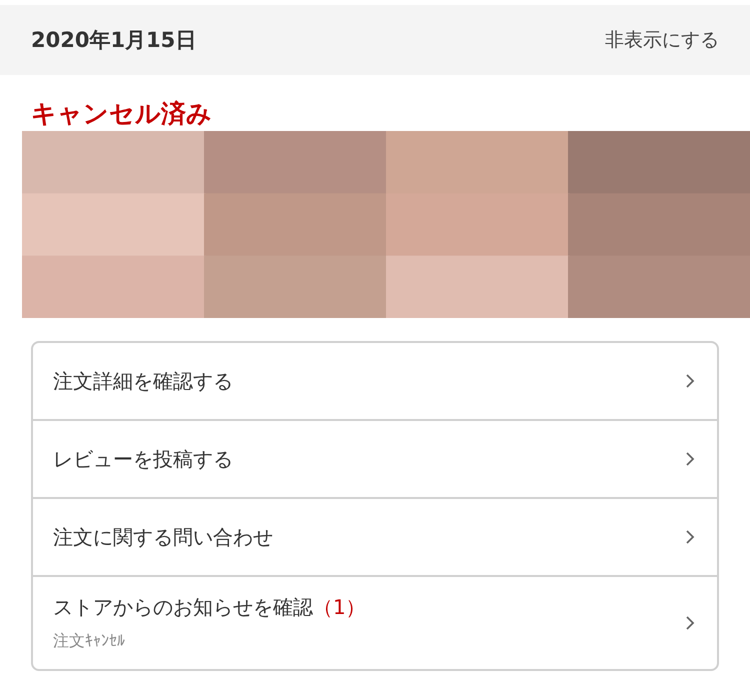  Describe the element at coordinates (375, 536) in the screenshot. I see `menu-item: 注文に関する問い合わせ` at that location.